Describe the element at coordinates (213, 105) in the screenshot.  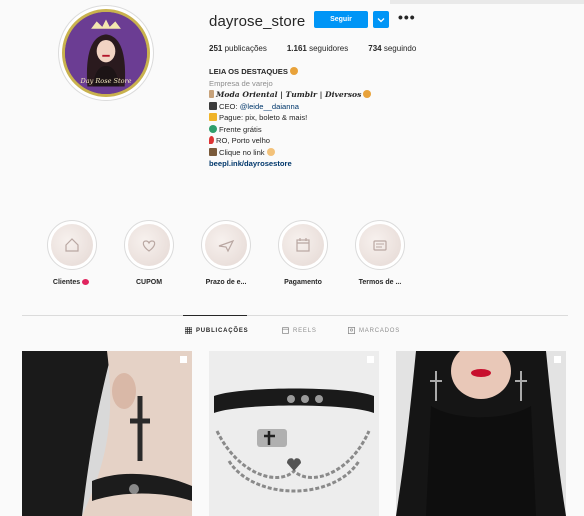
I see `woman-icon` at that location.